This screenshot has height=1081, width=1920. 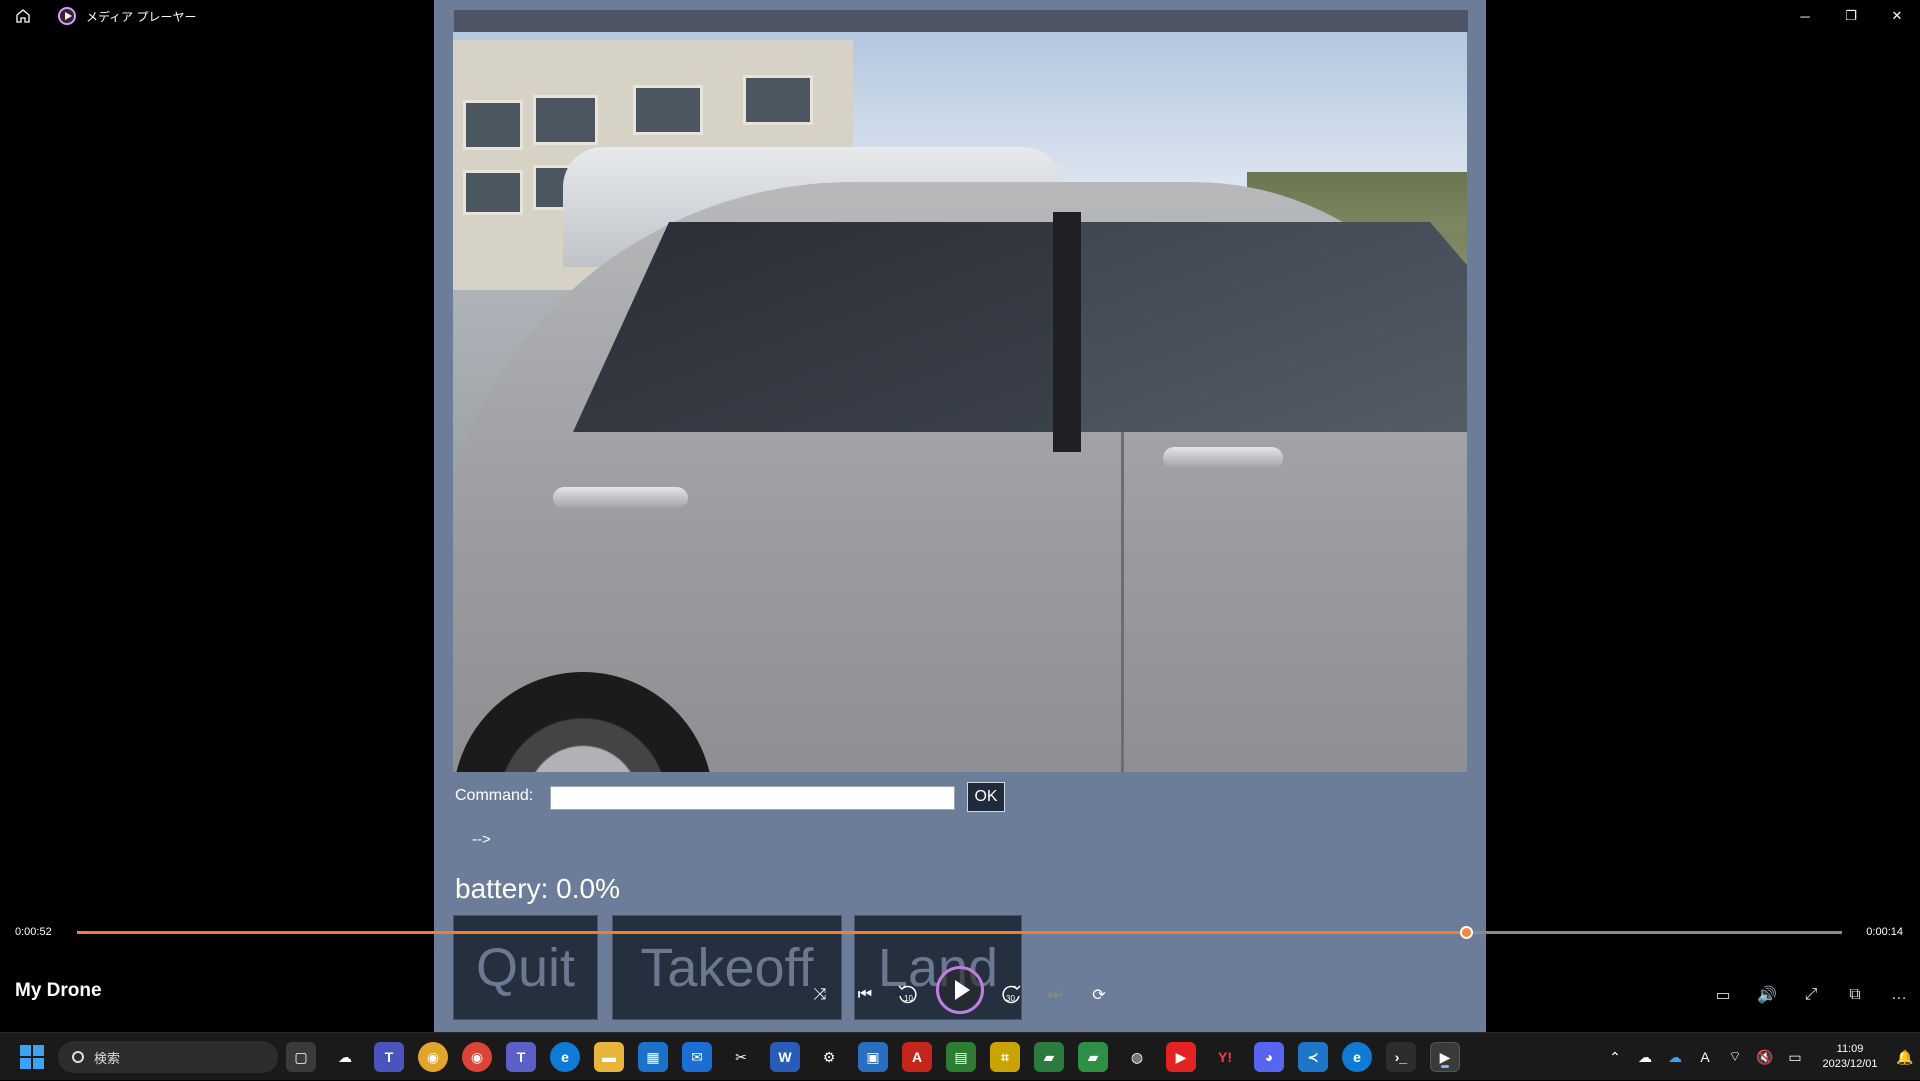 What do you see at coordinates (1467, 932) in the screenshot?
I see `seek-thumb` at bounding box center [1467, 932].